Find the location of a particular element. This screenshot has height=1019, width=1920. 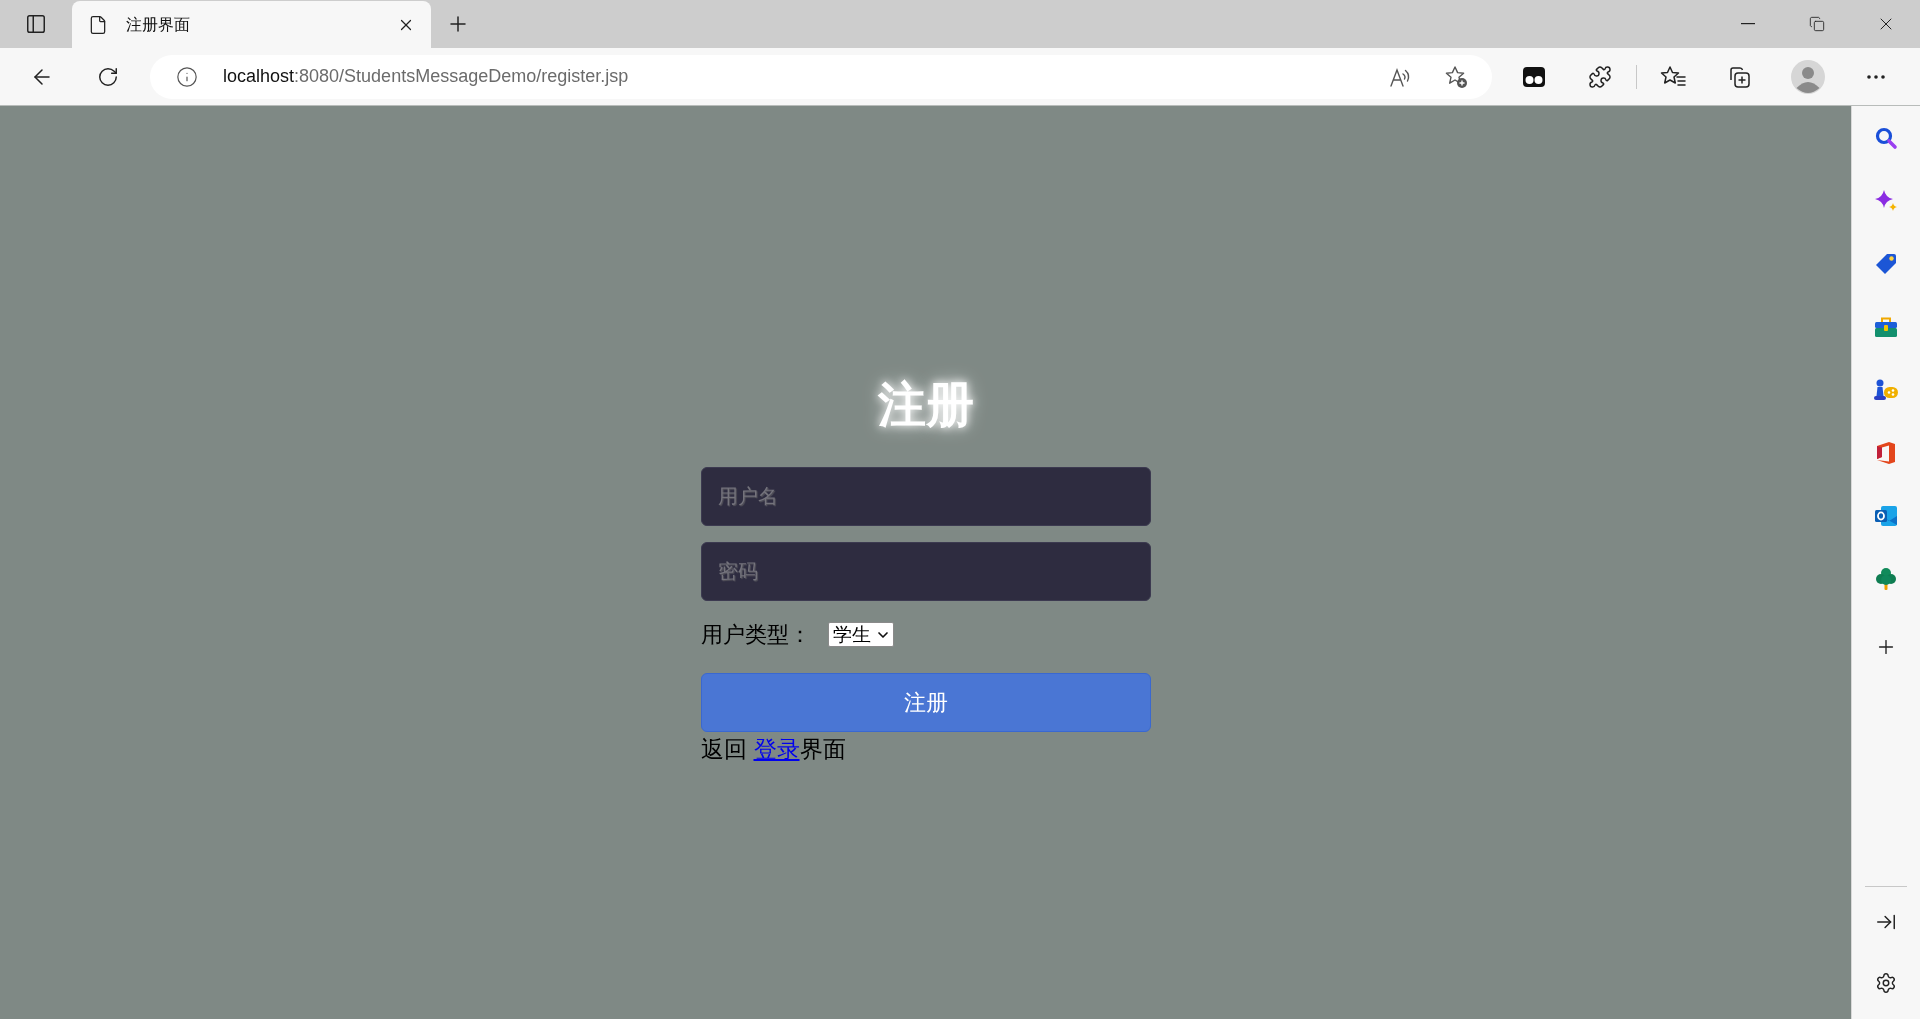

panel-icon is located at coordinates (36, 24).